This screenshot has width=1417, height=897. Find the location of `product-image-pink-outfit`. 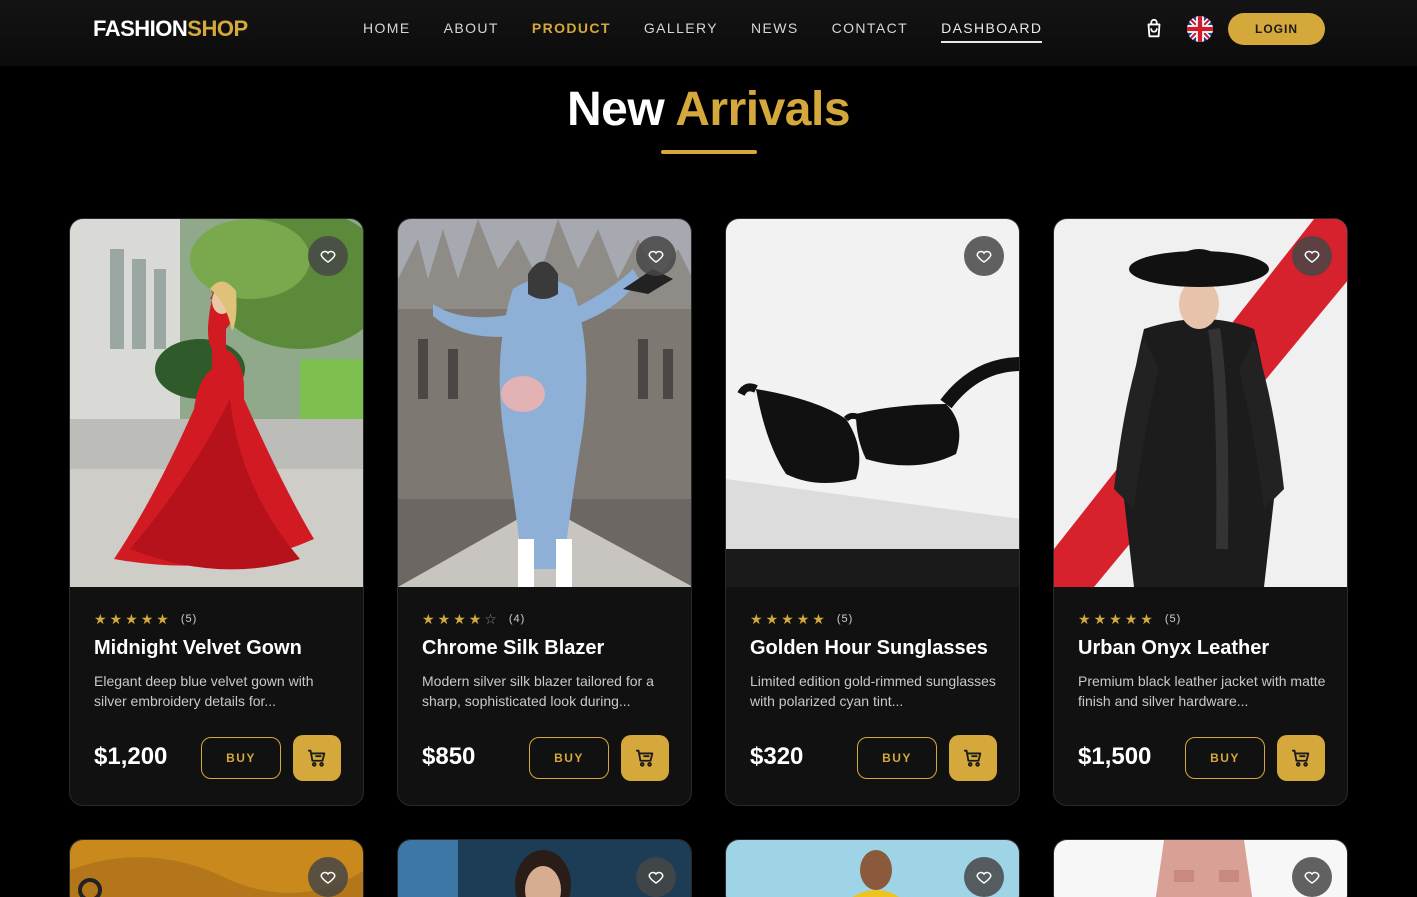

product-image-pink-outfit is located at coordinates (1200, 868).